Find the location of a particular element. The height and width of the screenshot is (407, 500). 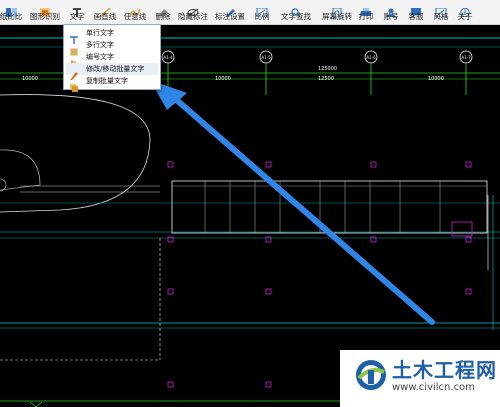

info-icon is located at coordinates (465, 10).